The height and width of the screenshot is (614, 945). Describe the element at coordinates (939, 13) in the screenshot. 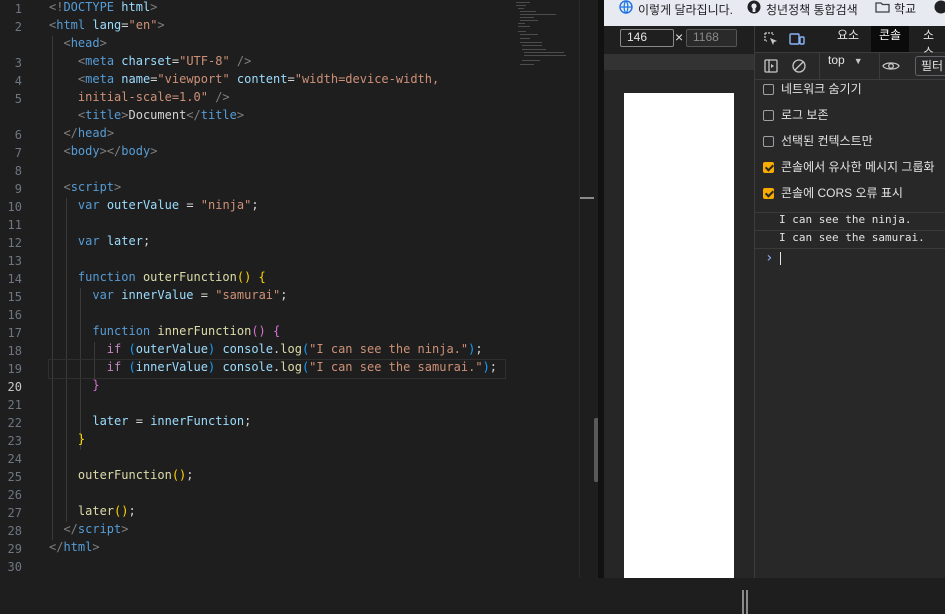

I see `overflow-icon` at that location.